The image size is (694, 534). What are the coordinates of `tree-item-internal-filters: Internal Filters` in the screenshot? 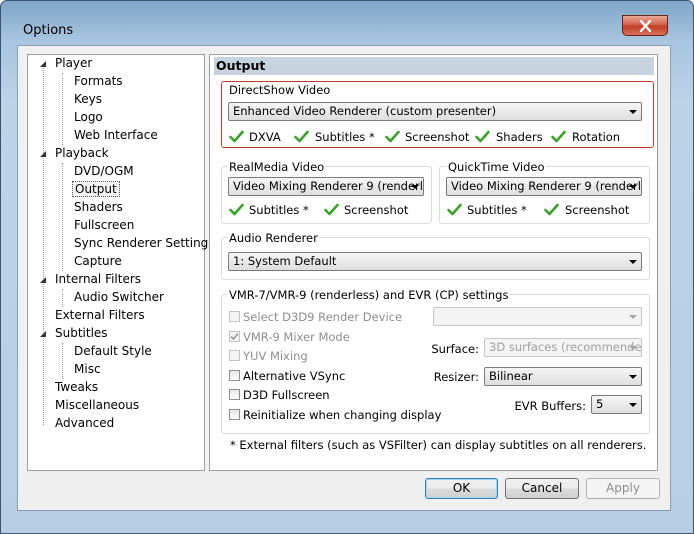 It's located at (98, 279).